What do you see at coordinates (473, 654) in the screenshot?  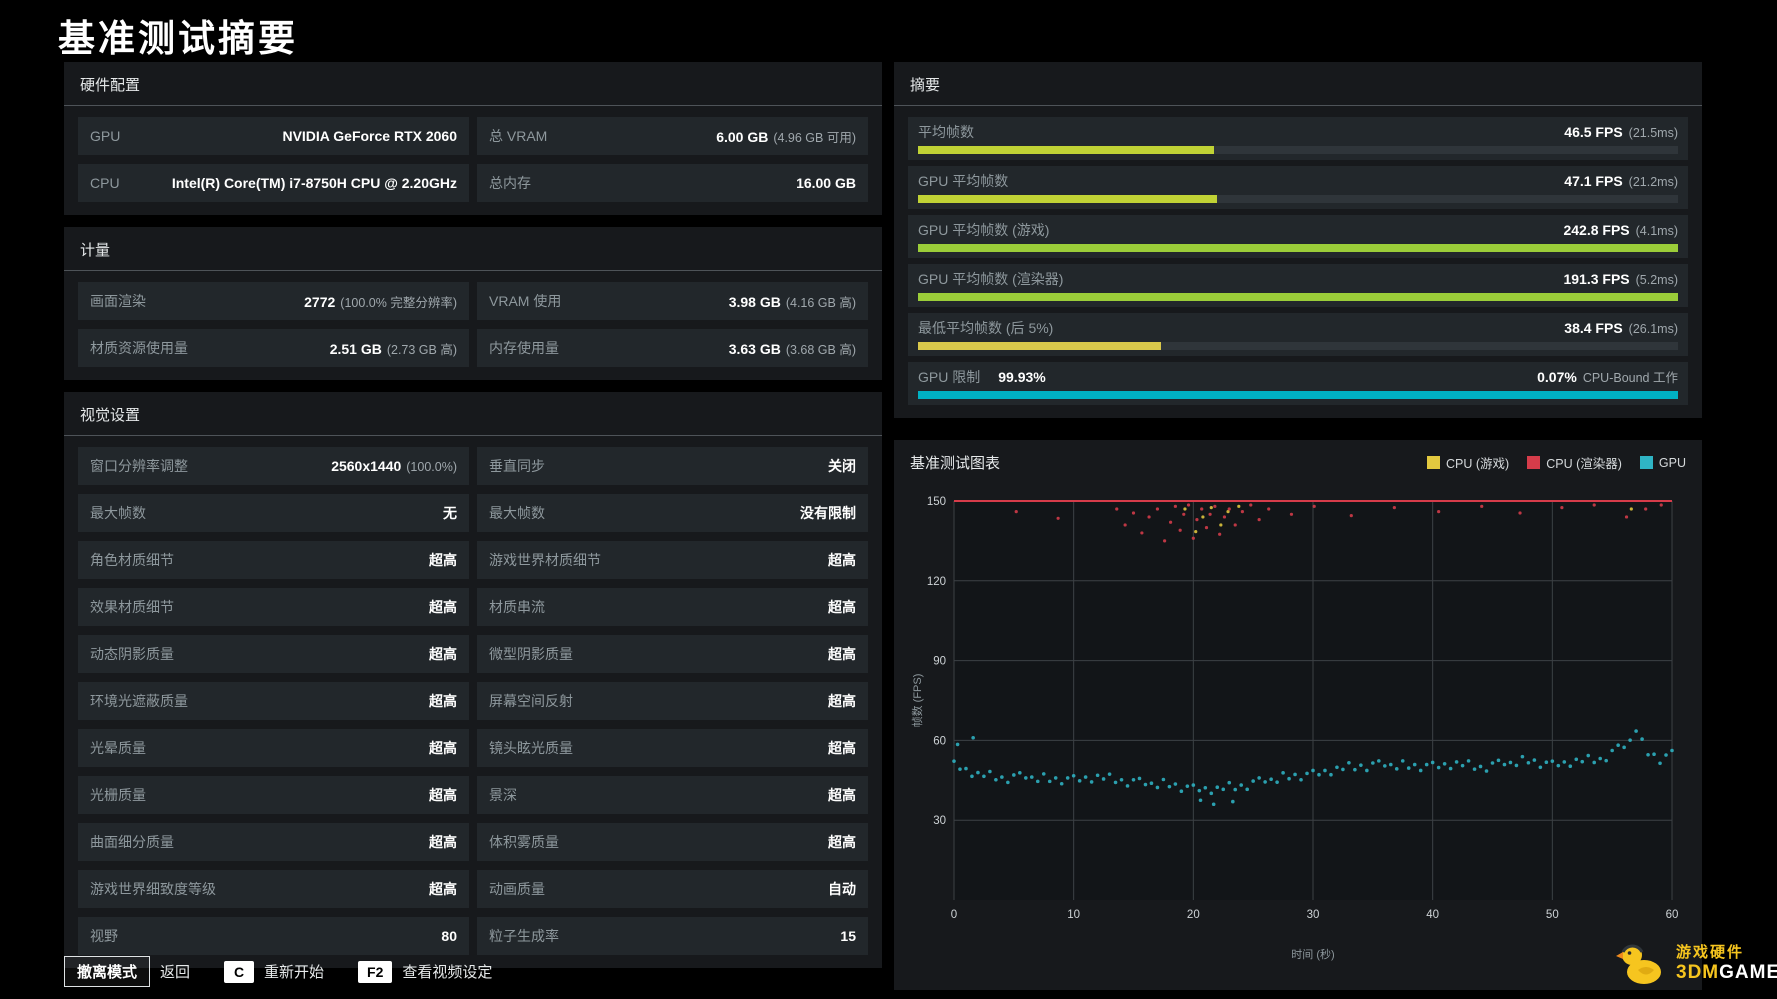 I see `settings-row: 动态阴影质量 超高 微型阴影质量 超高` at bounding box center [473, 654].